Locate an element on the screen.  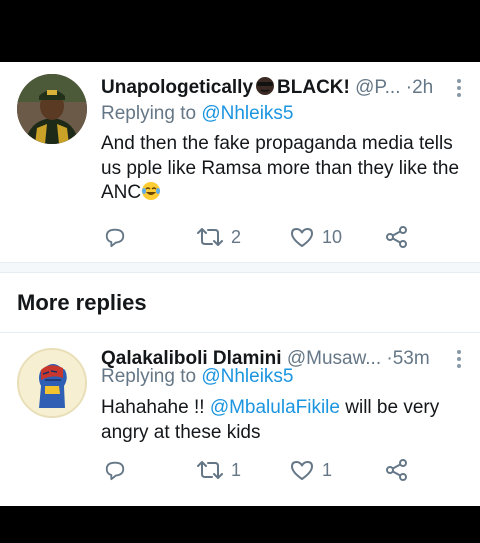
display-name: Unapologetically is located at coordinates (177, 87).